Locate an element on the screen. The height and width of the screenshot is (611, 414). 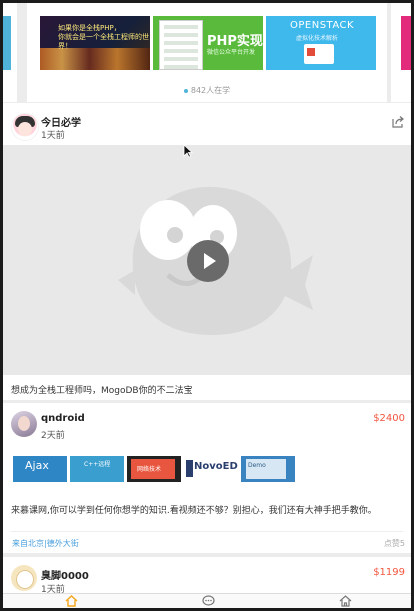
image-mark is located at coordinates (189, 468).